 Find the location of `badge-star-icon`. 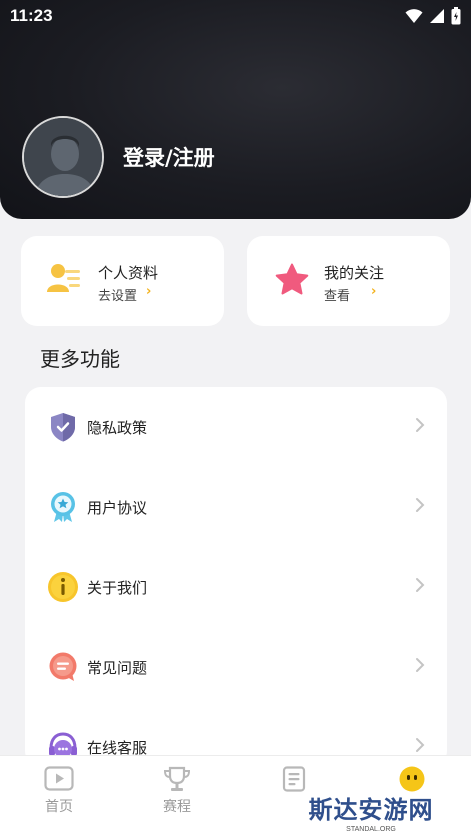

badge-star-icon is located at coordinates (63, 507).